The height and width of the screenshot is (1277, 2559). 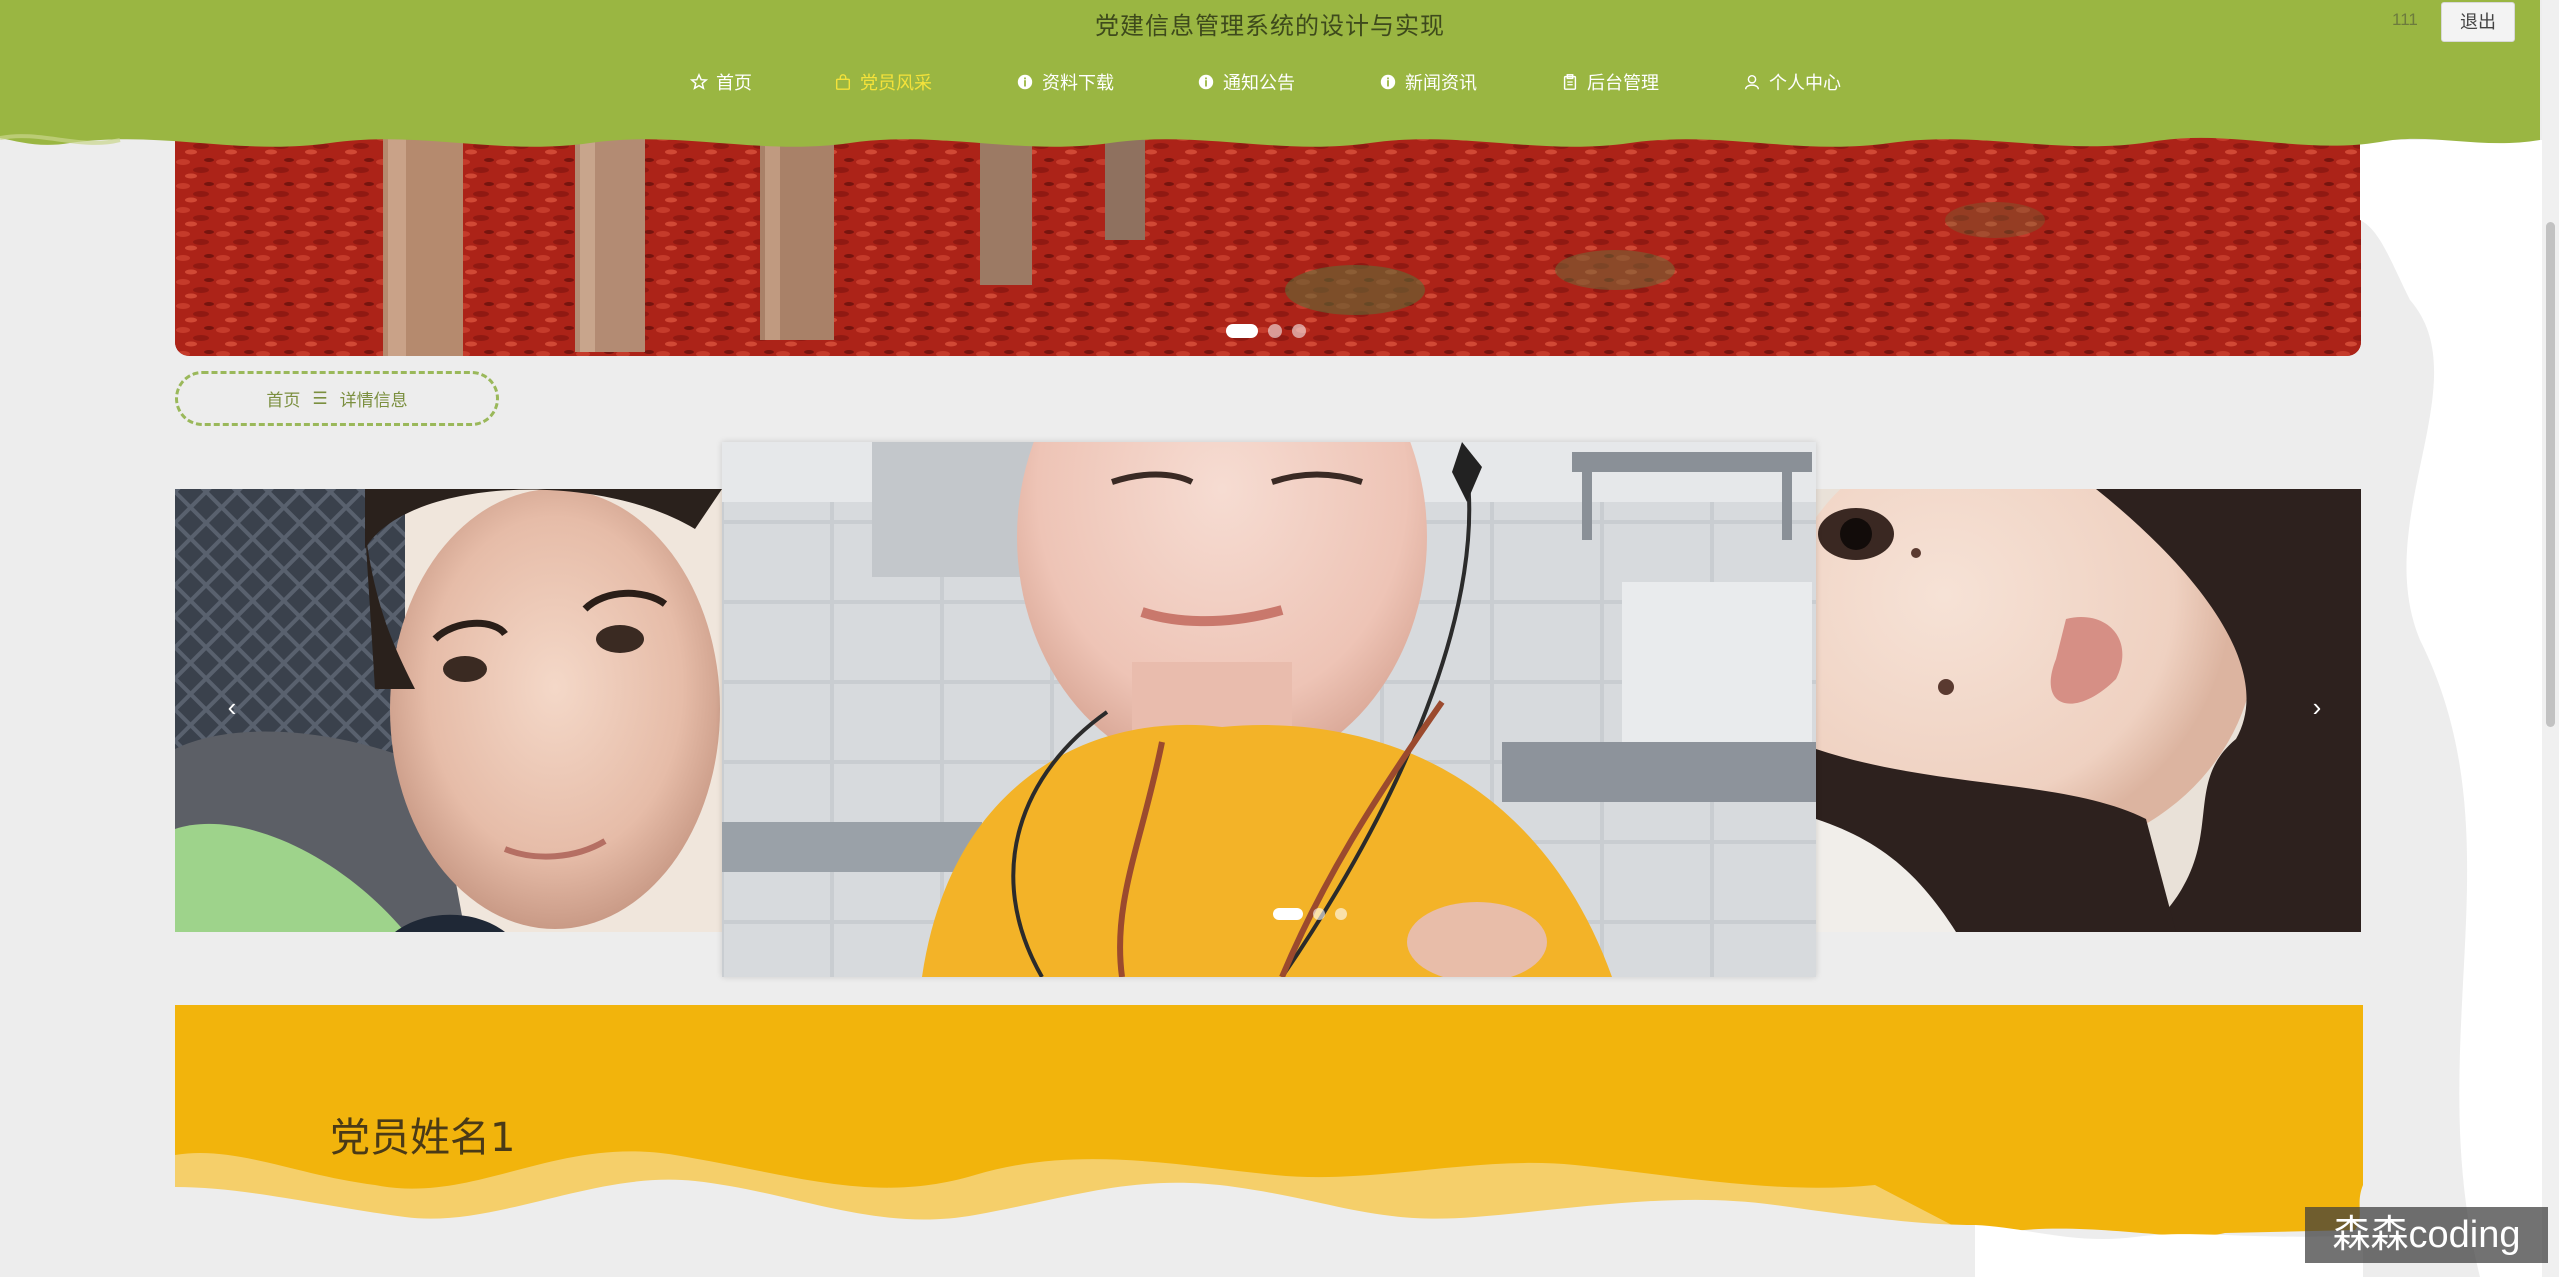 I want to click on logout-button: 退出, so click(x=2478, y=22).